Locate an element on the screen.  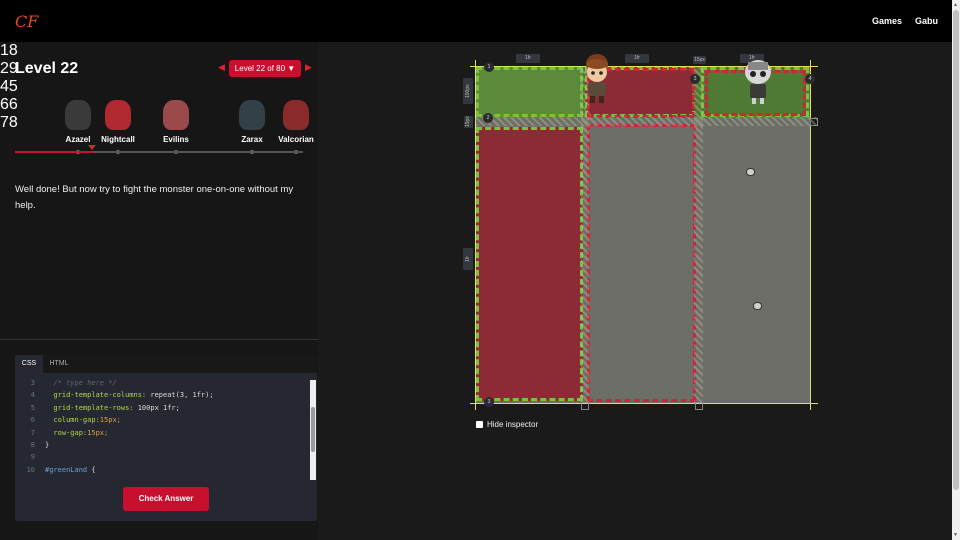
level-select-dropdown: Level 22 of 80 ▼ is located at coordinates (265, 68).